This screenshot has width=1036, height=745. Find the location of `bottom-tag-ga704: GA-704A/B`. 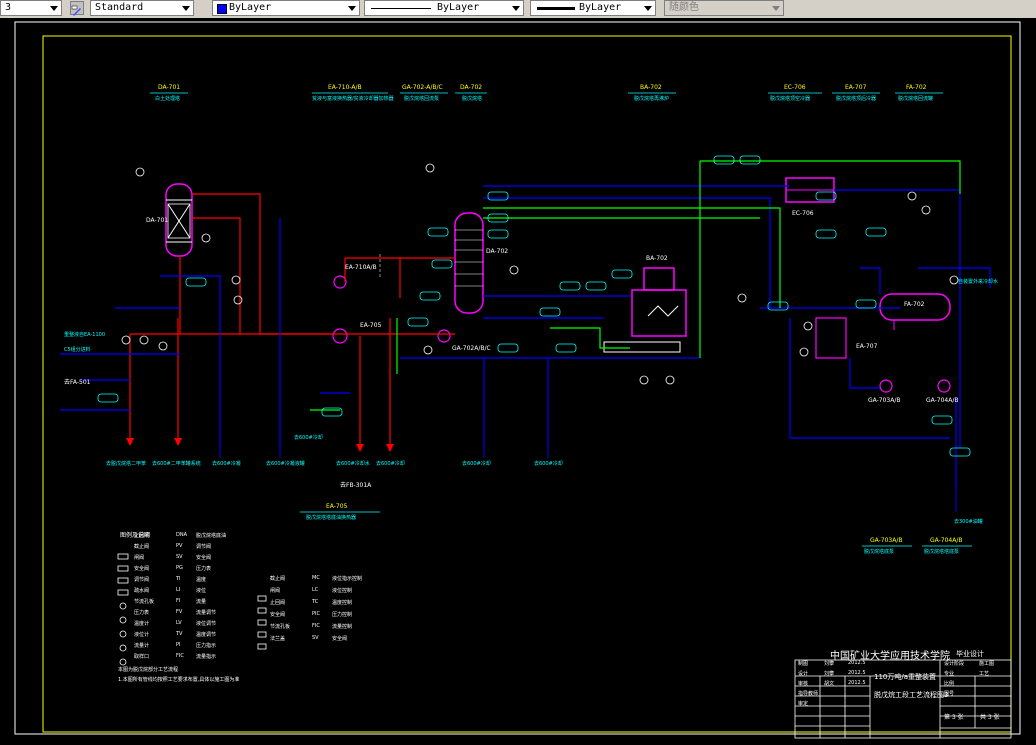

bottom-tag-ga704: GA-704A/B is located at coordinates (946, 540).